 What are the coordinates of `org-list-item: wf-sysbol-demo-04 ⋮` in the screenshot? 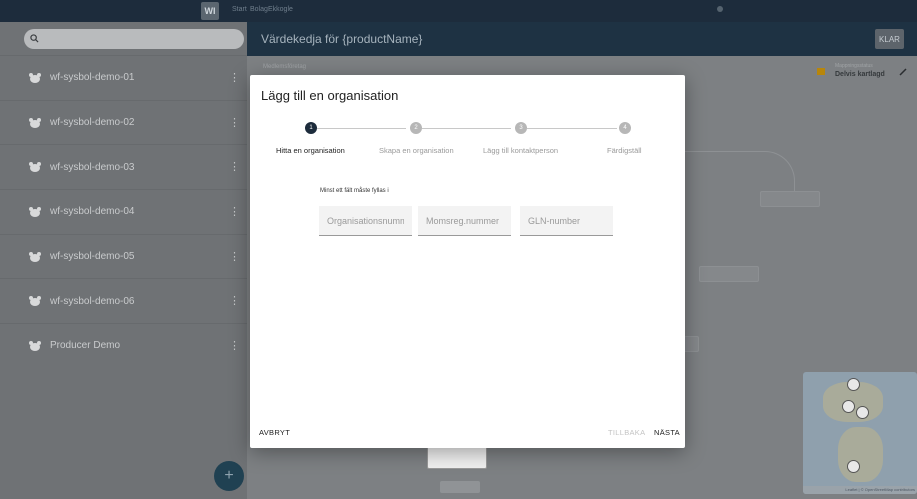 It's located at (123, 211).